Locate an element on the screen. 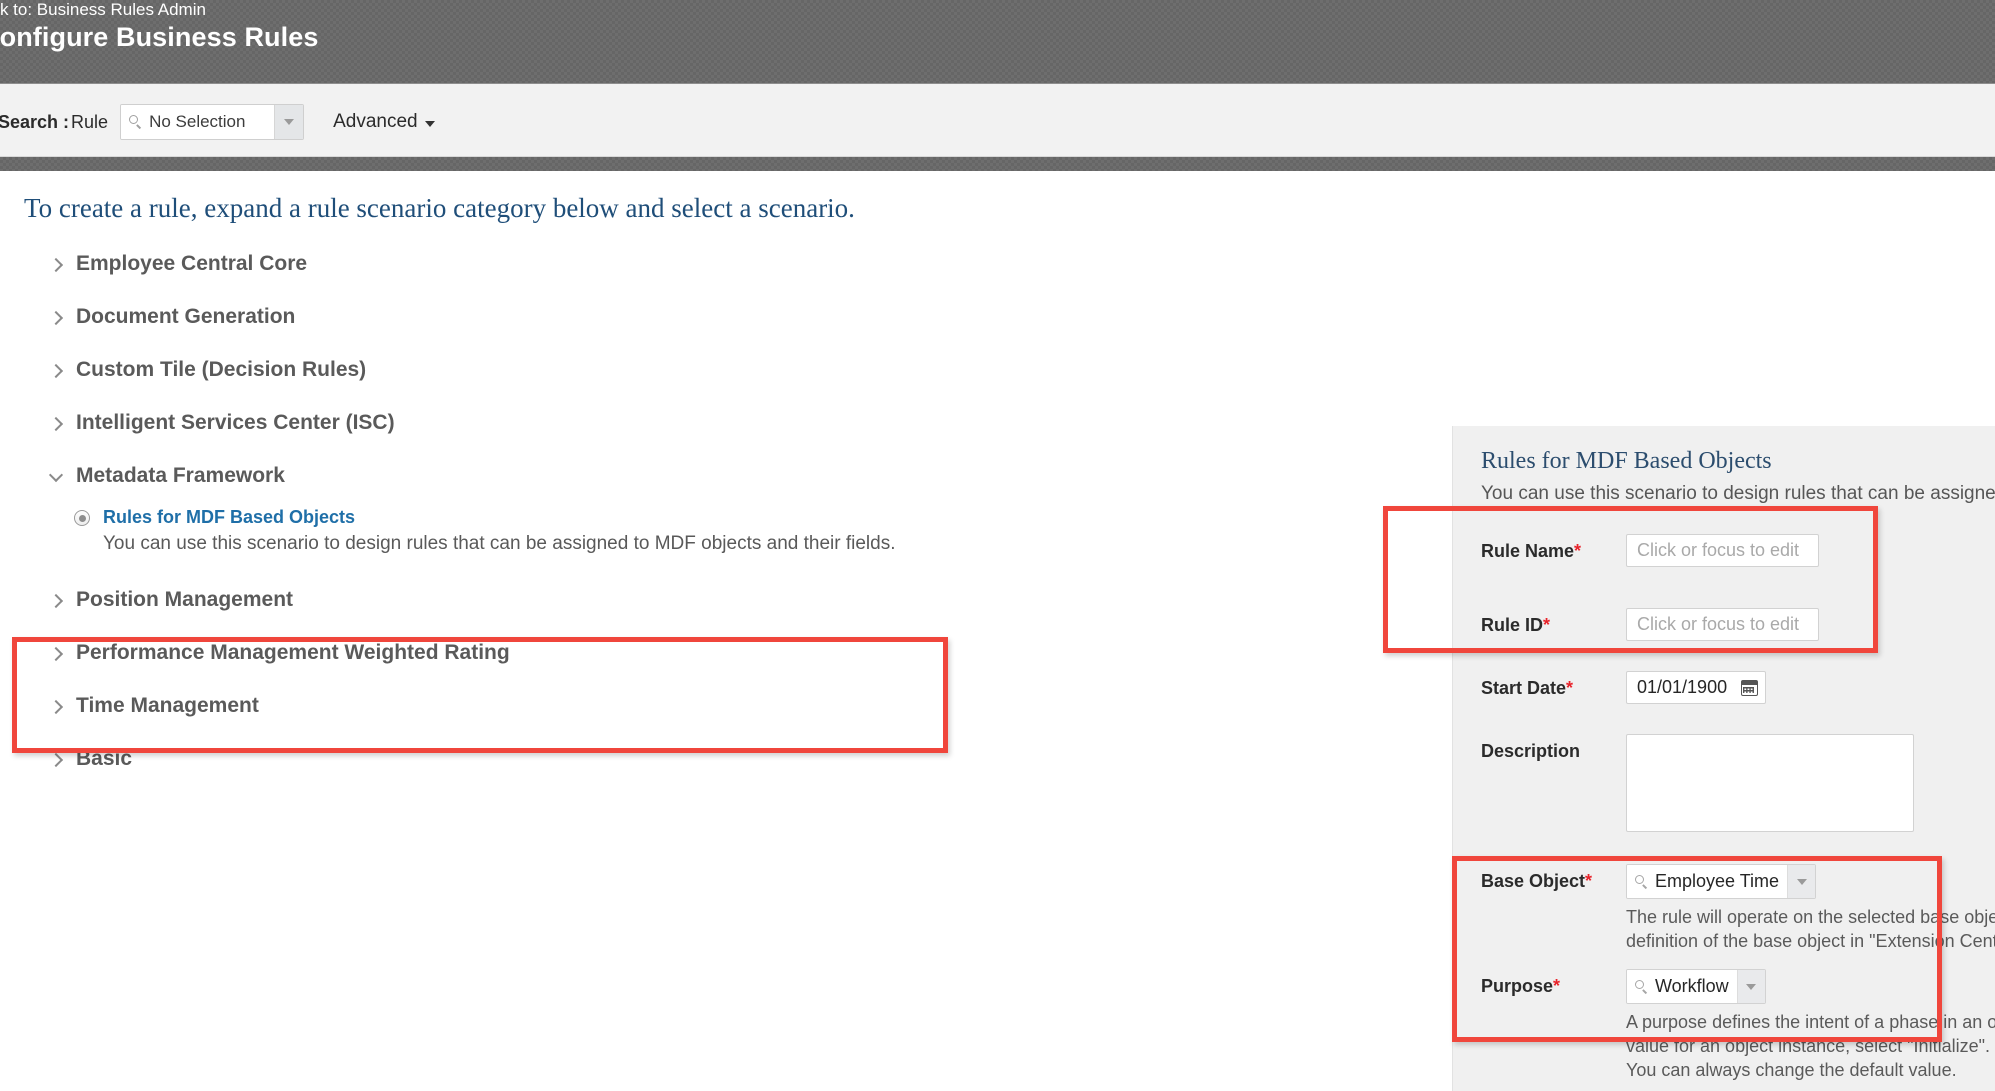  base-object-label: Base Object* is located at coordinates (1553, 878).